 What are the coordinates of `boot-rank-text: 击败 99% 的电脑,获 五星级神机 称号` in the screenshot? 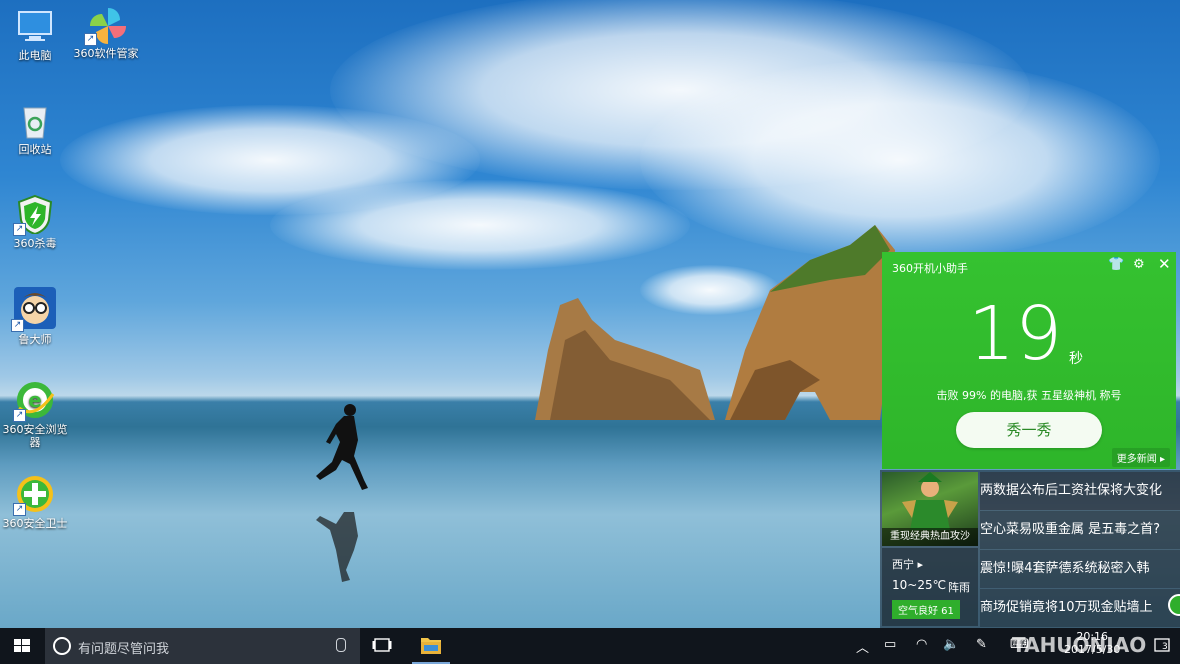 It's located at (1029, 395).